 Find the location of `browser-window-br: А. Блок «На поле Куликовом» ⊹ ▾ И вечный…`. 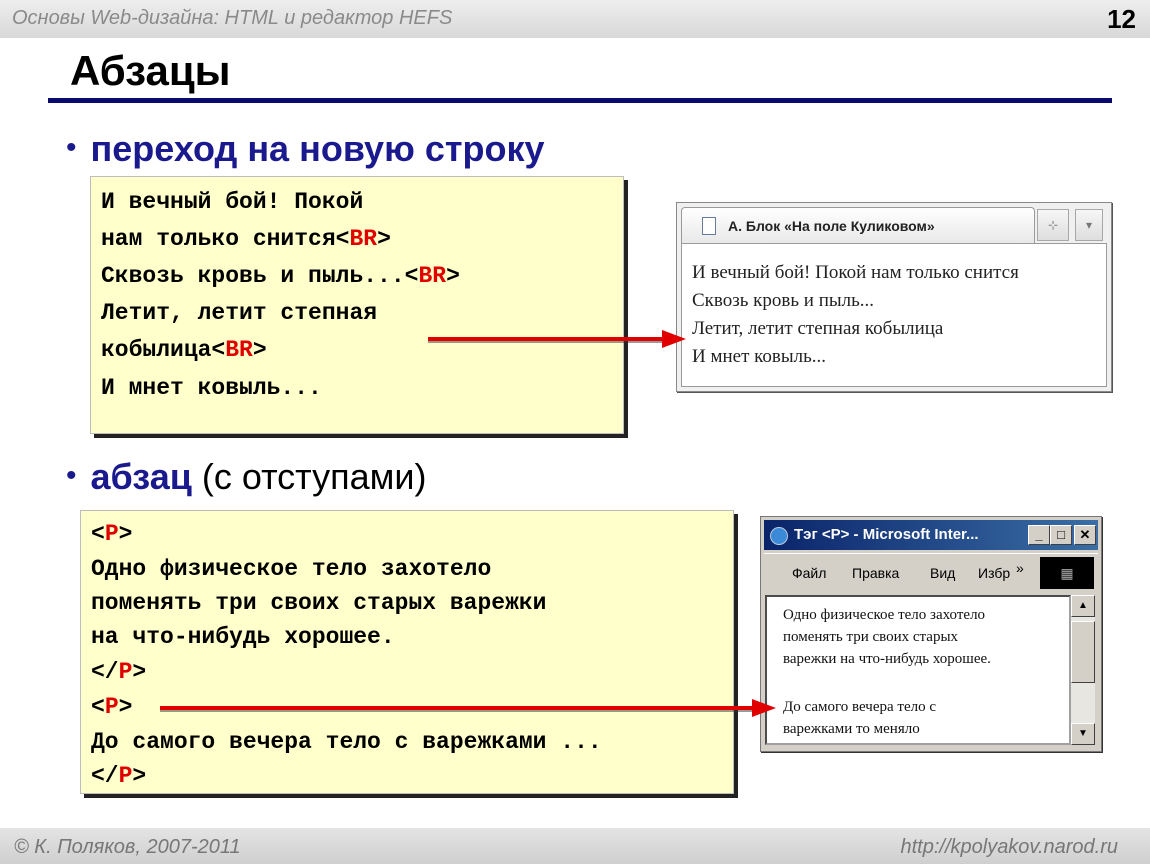

browser-window-br: А. Блок «На поле Куликовом» ⊹ ▾ И вечный… is located at coordinates (894, 297).